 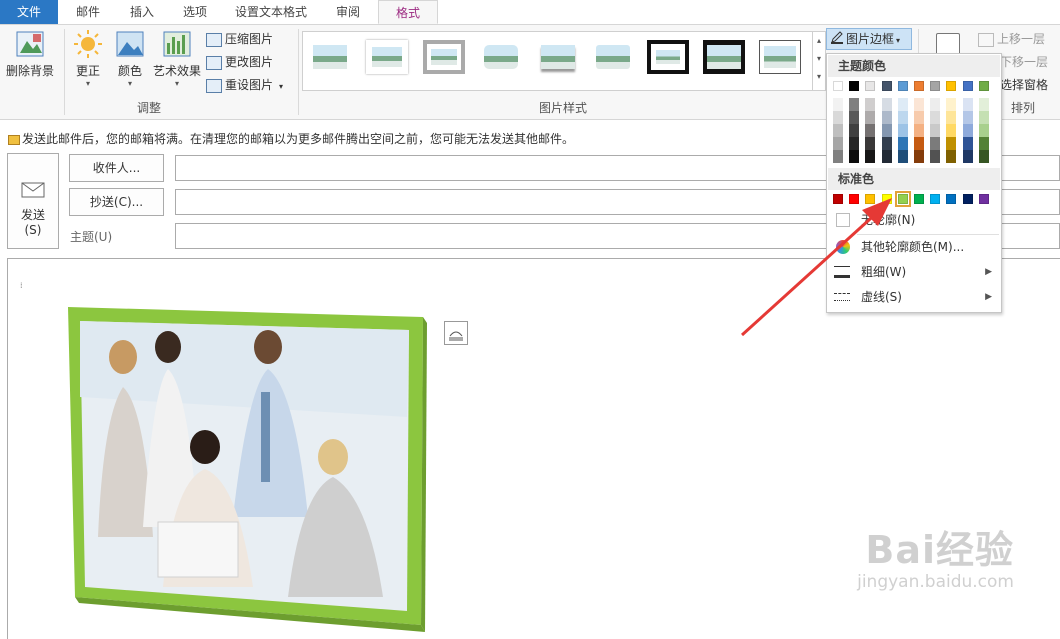 What do you see at coordinates (948, 44) in the screenshot?
I see `wrap-text-icon` at bounding box center [948, 44].